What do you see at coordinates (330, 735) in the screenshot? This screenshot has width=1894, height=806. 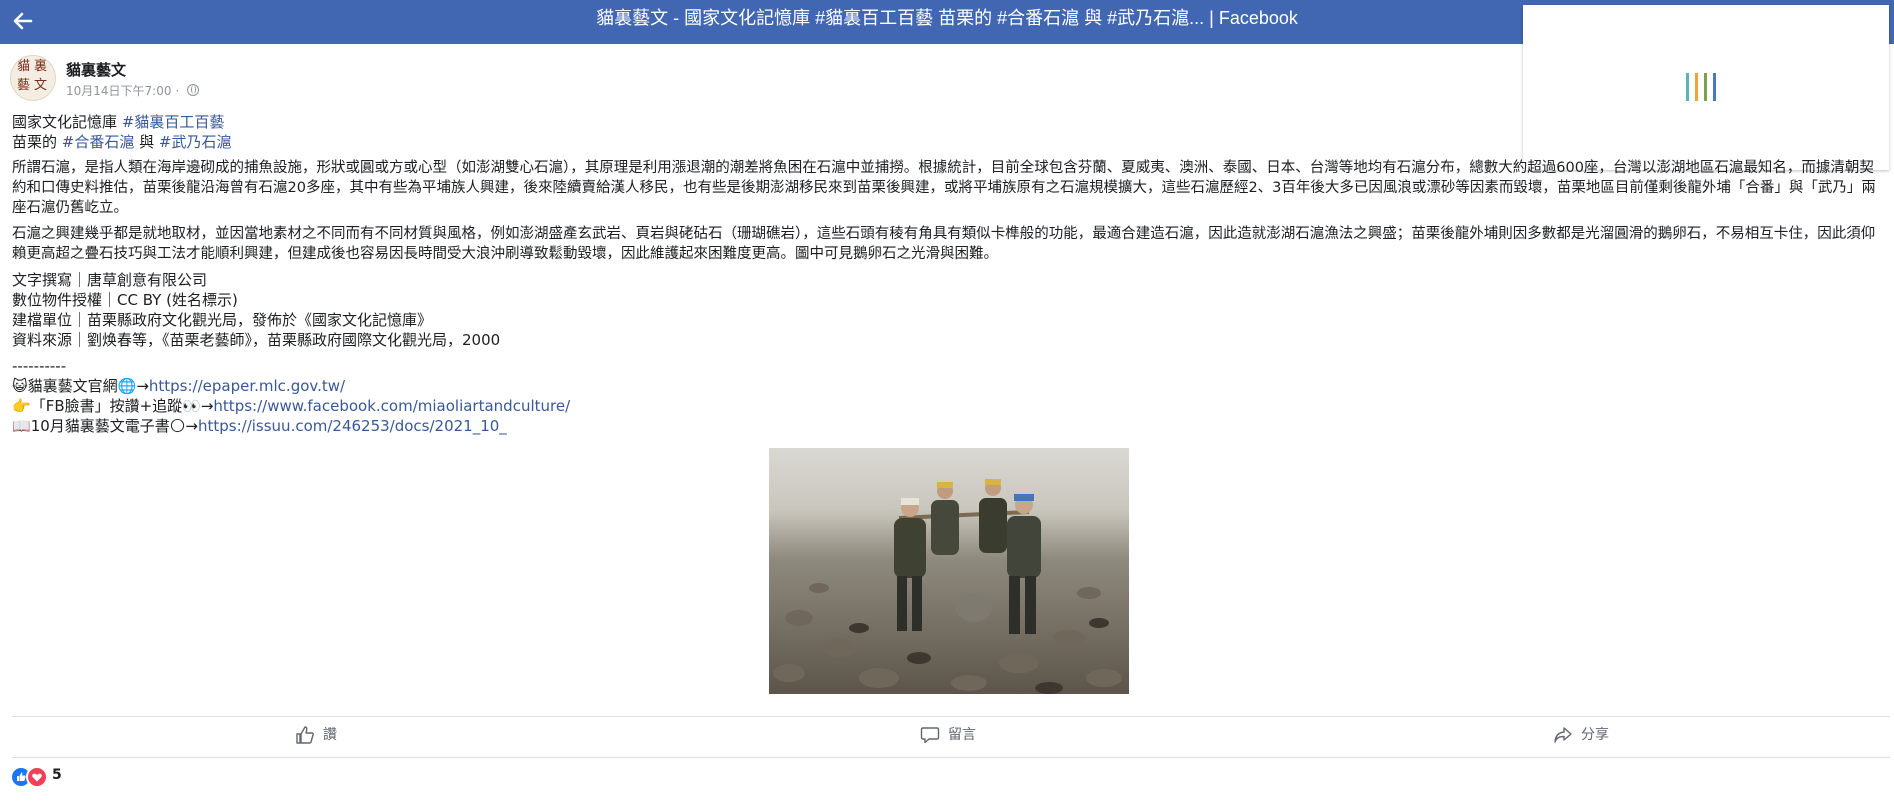 I see `like-label: 讚` at bounding box center [330, 735].